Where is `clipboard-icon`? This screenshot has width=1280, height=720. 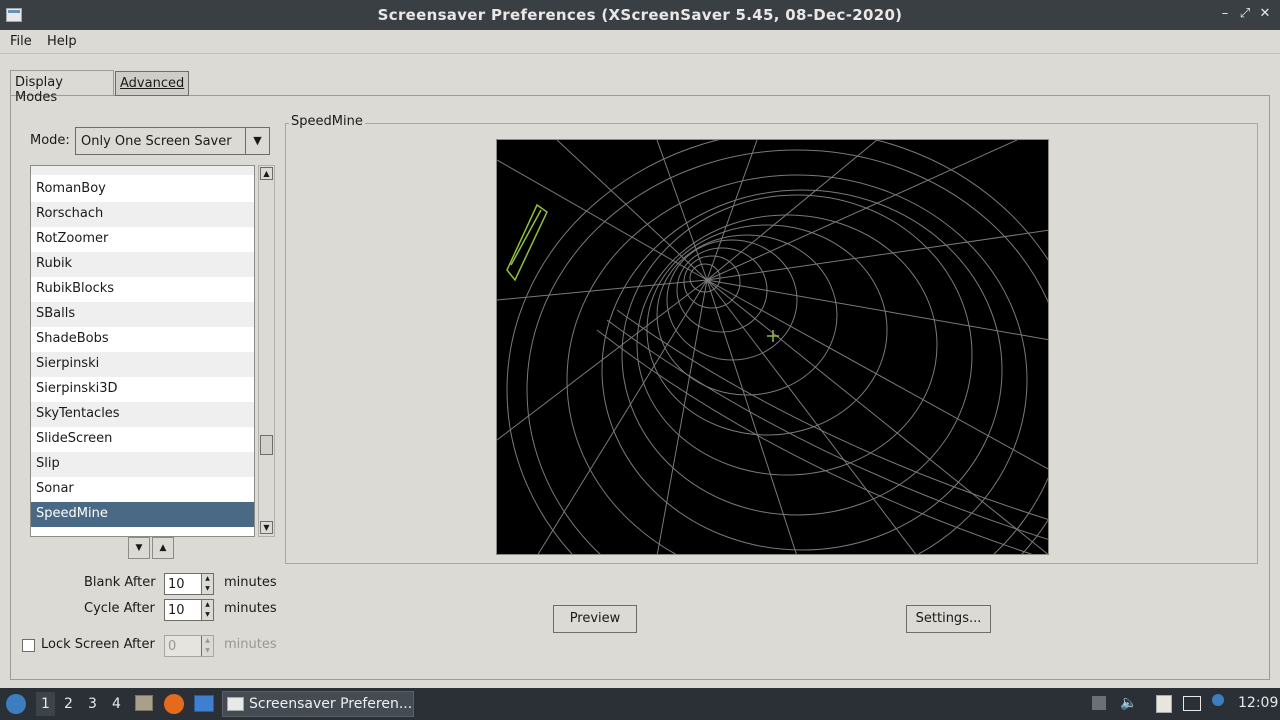 clipboard-icon is located at coordinates (1164, 704).